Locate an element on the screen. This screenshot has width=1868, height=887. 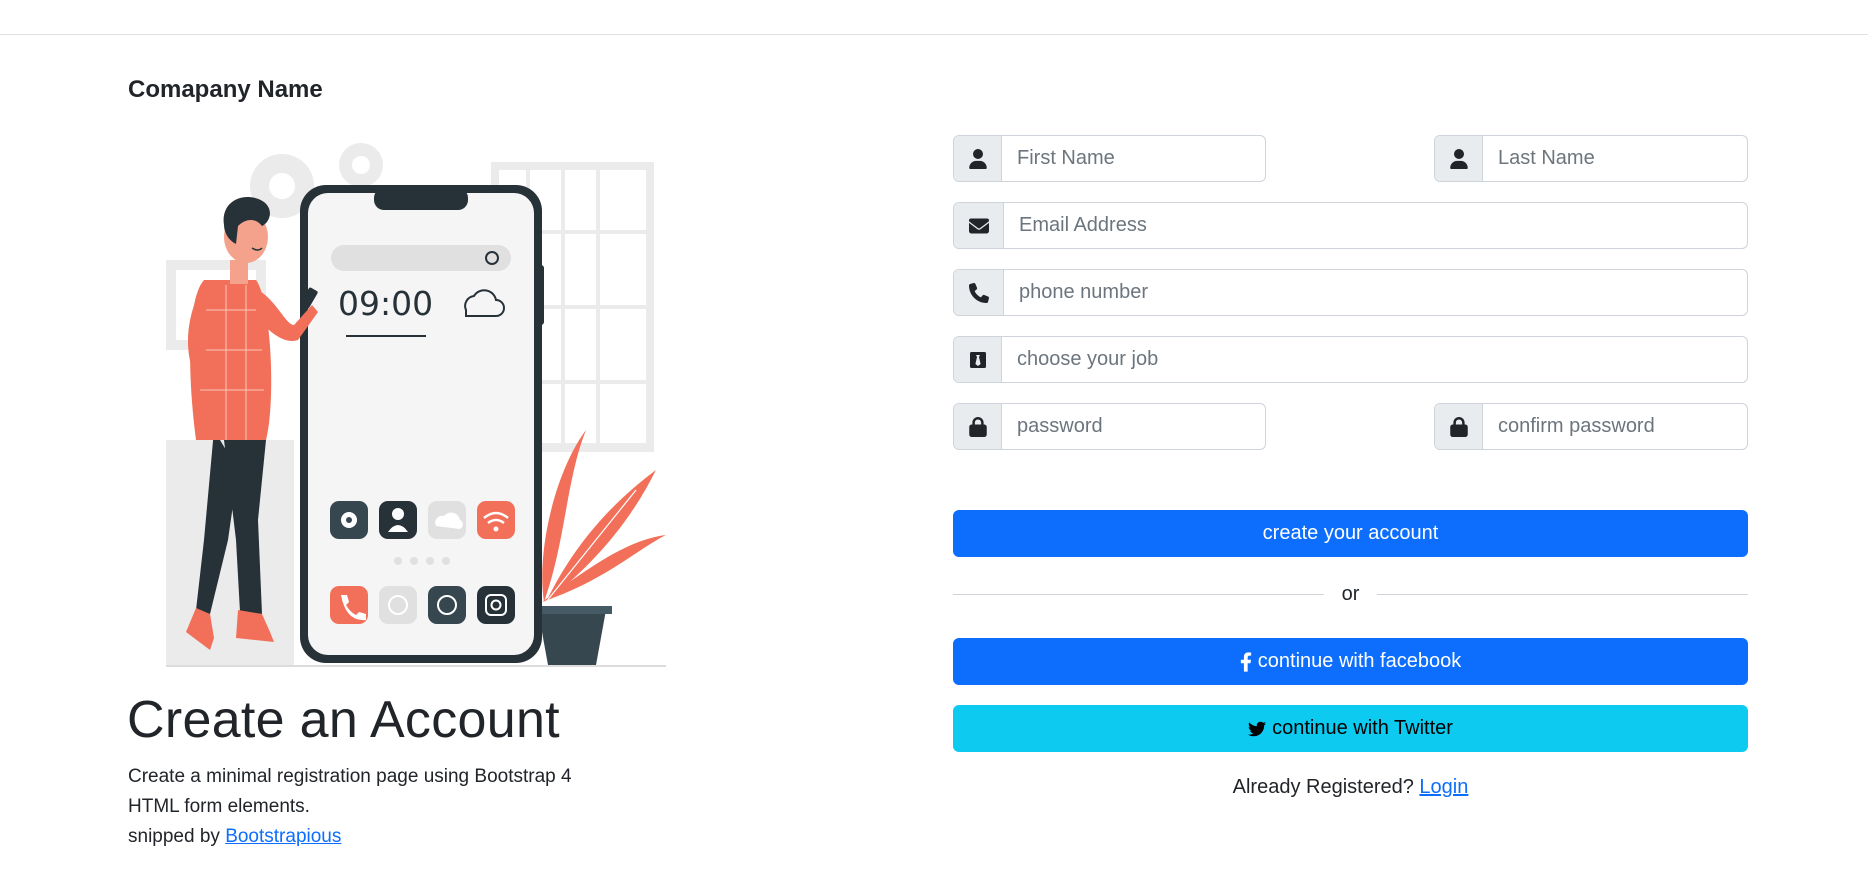
password-input is located at coordinates (1133, 426).